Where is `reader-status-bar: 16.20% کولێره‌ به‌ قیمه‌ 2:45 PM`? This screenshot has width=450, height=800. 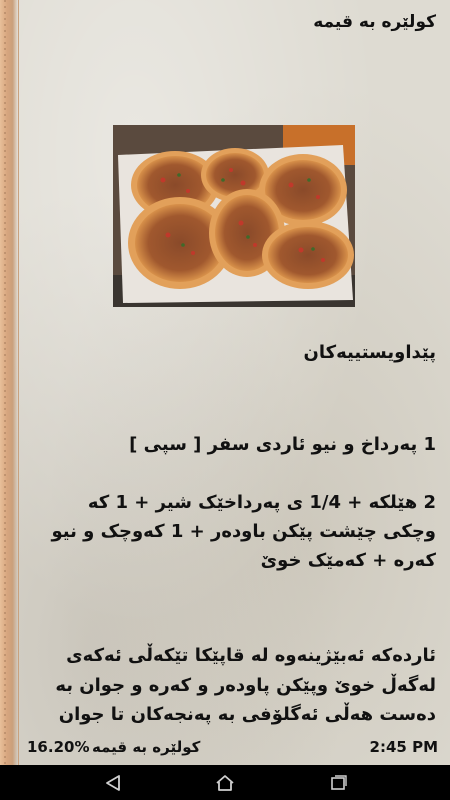 reader-status-bar: 16.20% کولێره‌ به‌ قیمه‌ 2:45 PM is located at coordinates (225, 747).